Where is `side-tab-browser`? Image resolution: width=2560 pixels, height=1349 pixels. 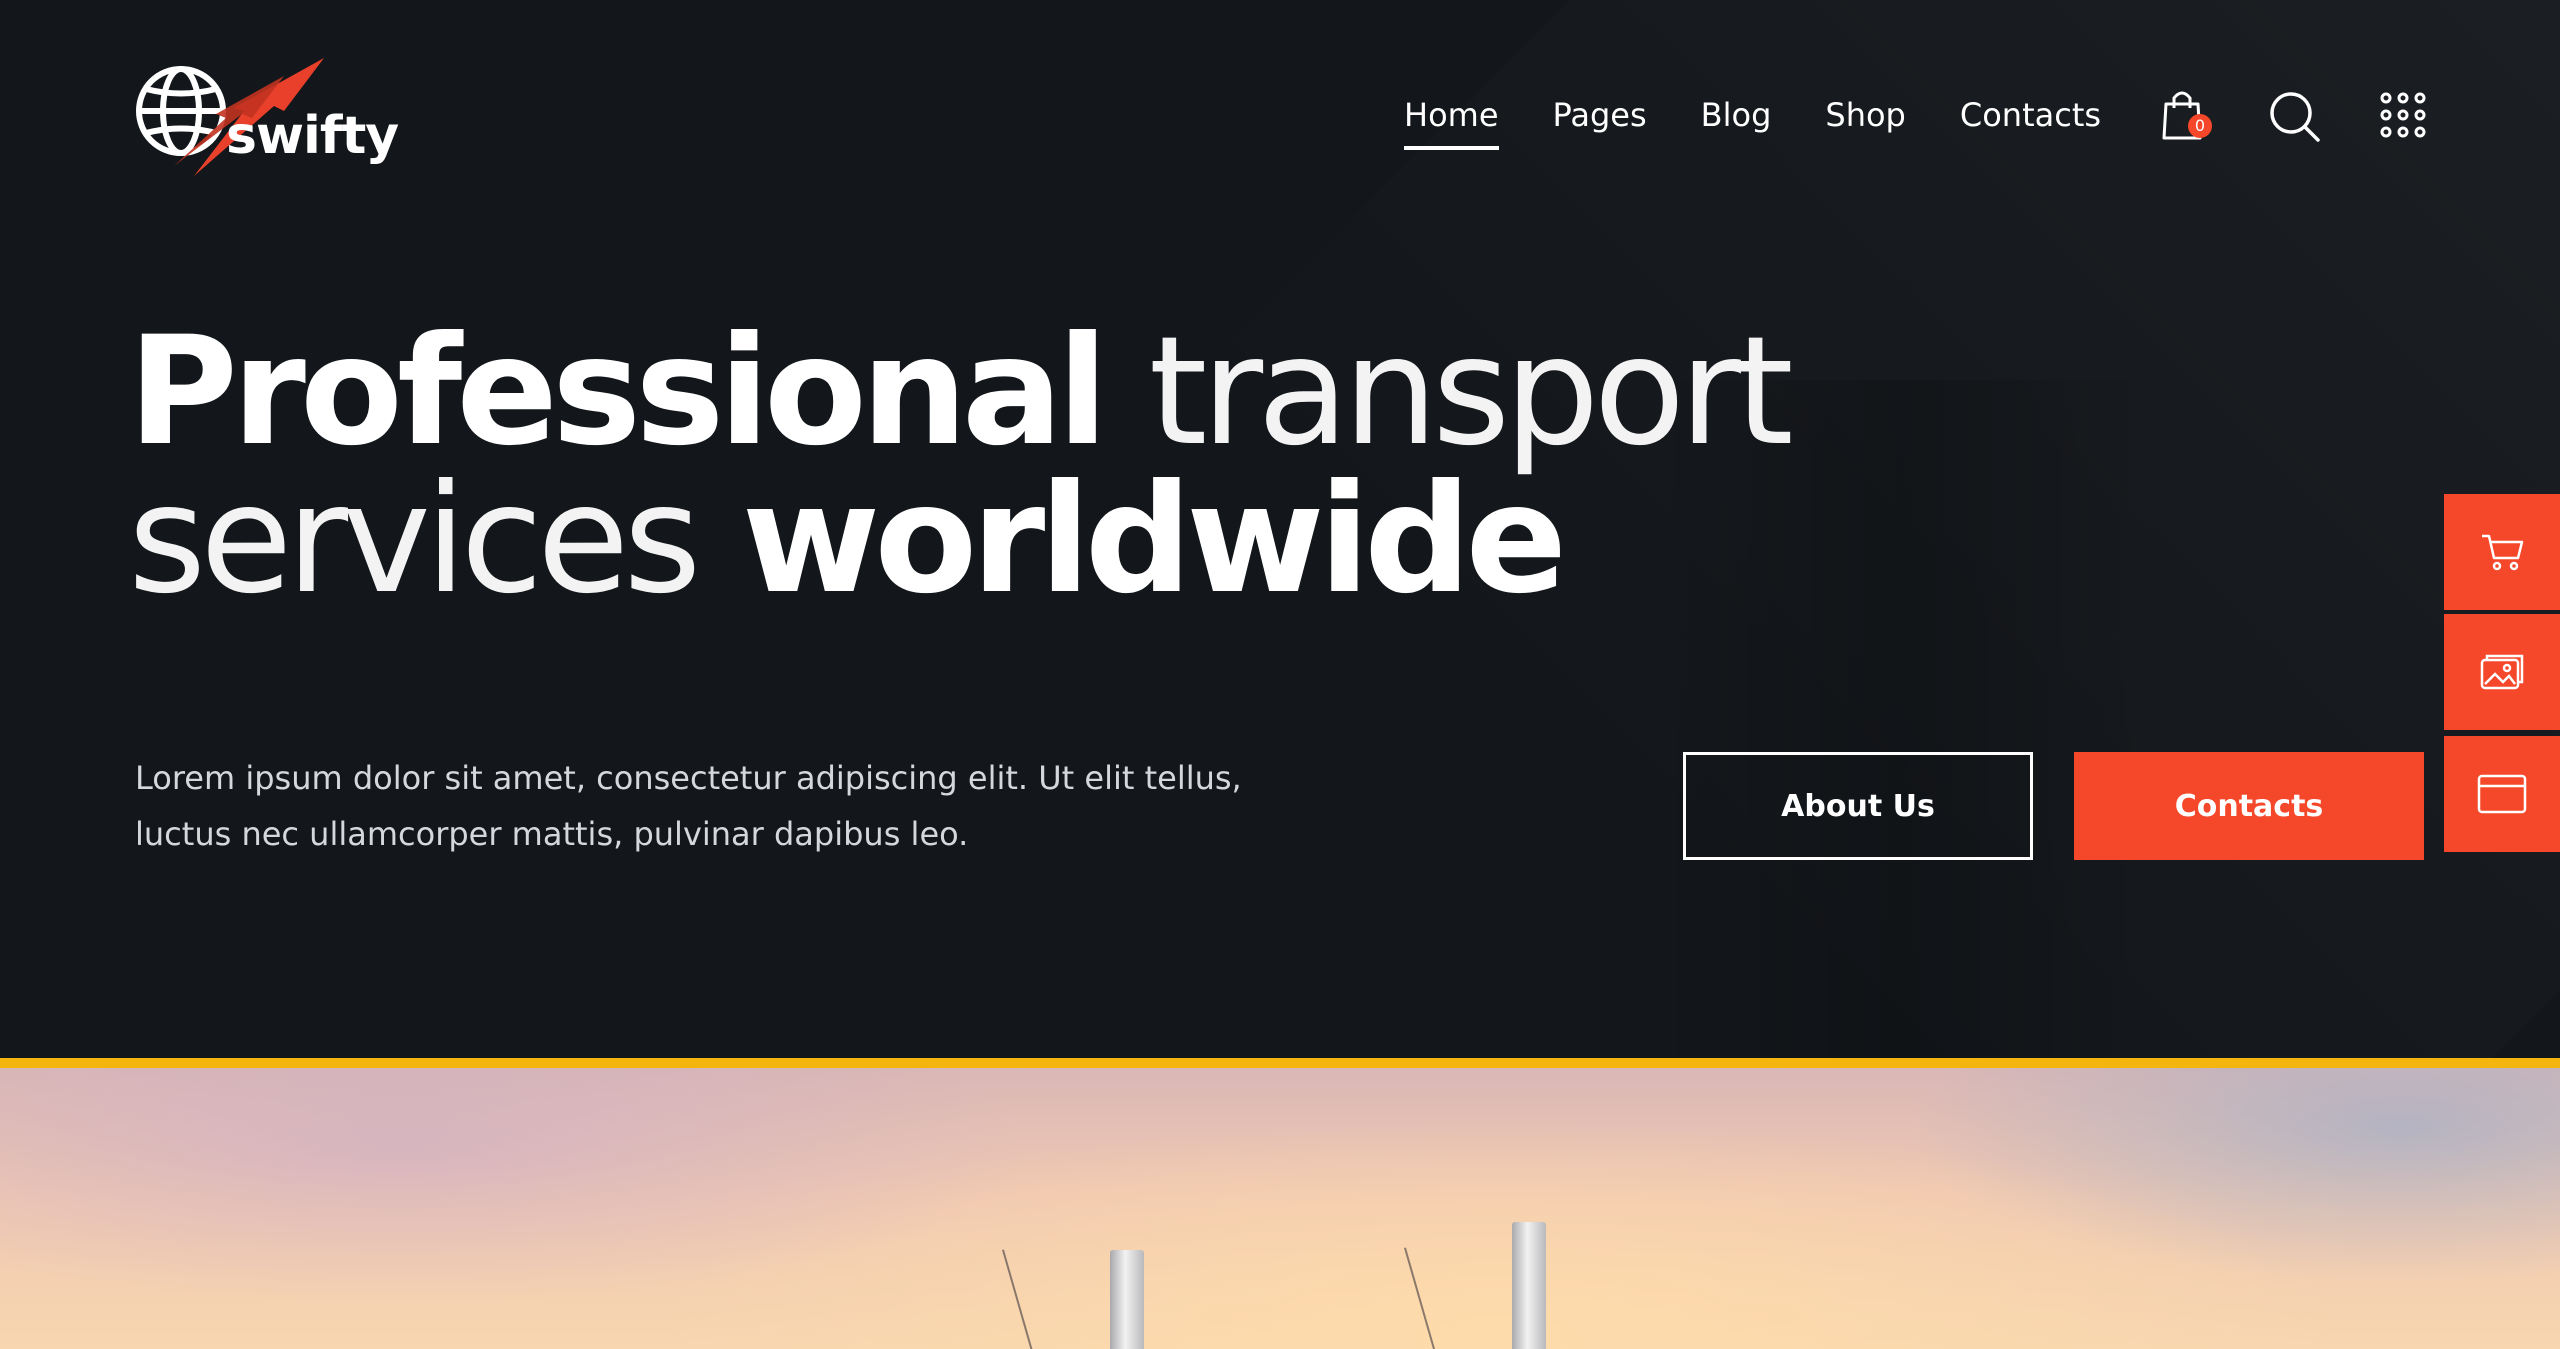 side-tab-browser is located at coordinates (2502, 794).